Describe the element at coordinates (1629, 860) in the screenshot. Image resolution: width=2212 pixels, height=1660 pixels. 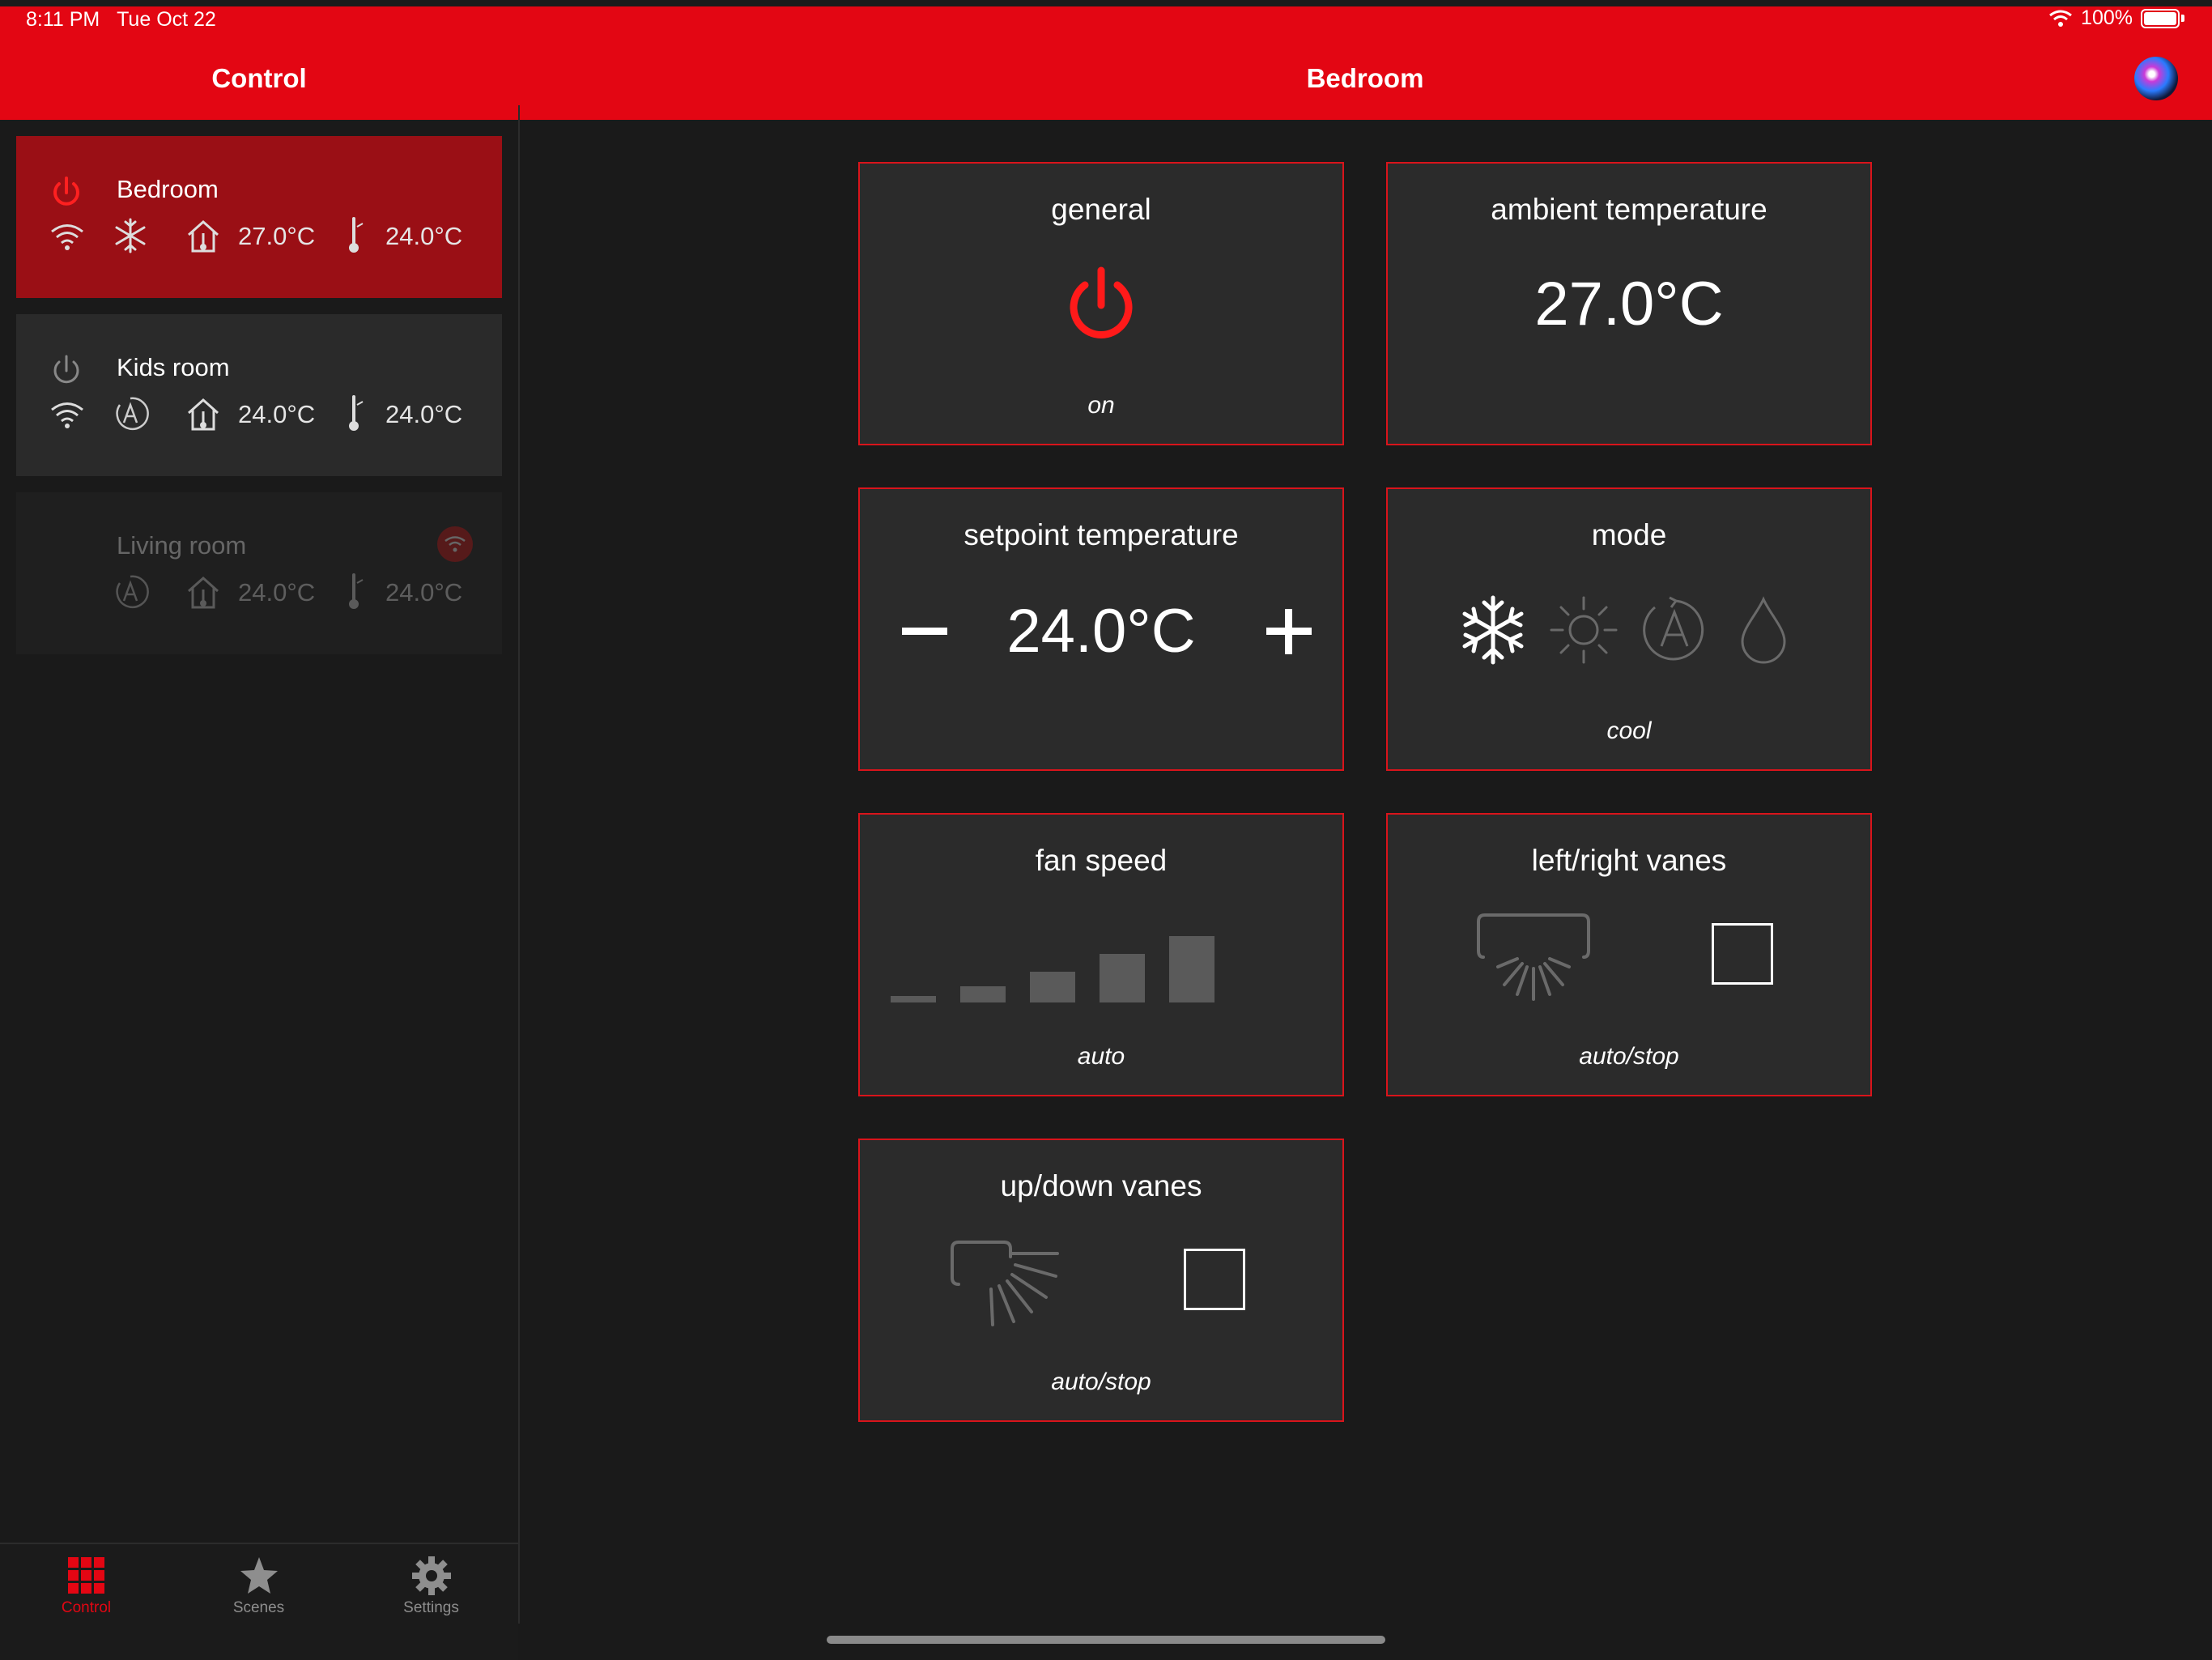
I see `card-title: left/right vanes` at that location.